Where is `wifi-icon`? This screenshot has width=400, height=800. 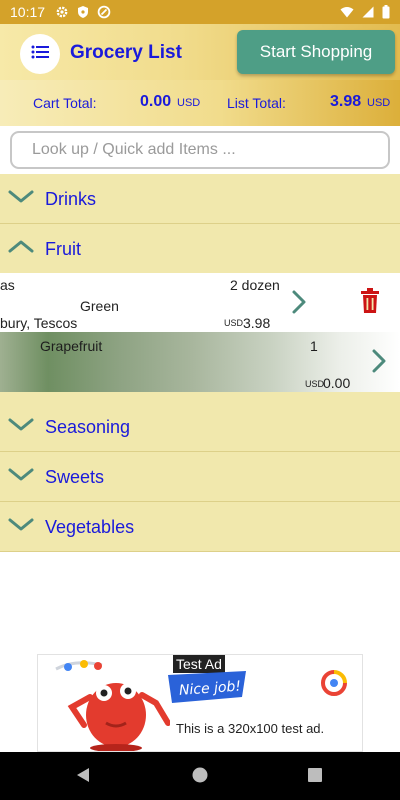
wifi-icon is located at coordinates (347, 12).